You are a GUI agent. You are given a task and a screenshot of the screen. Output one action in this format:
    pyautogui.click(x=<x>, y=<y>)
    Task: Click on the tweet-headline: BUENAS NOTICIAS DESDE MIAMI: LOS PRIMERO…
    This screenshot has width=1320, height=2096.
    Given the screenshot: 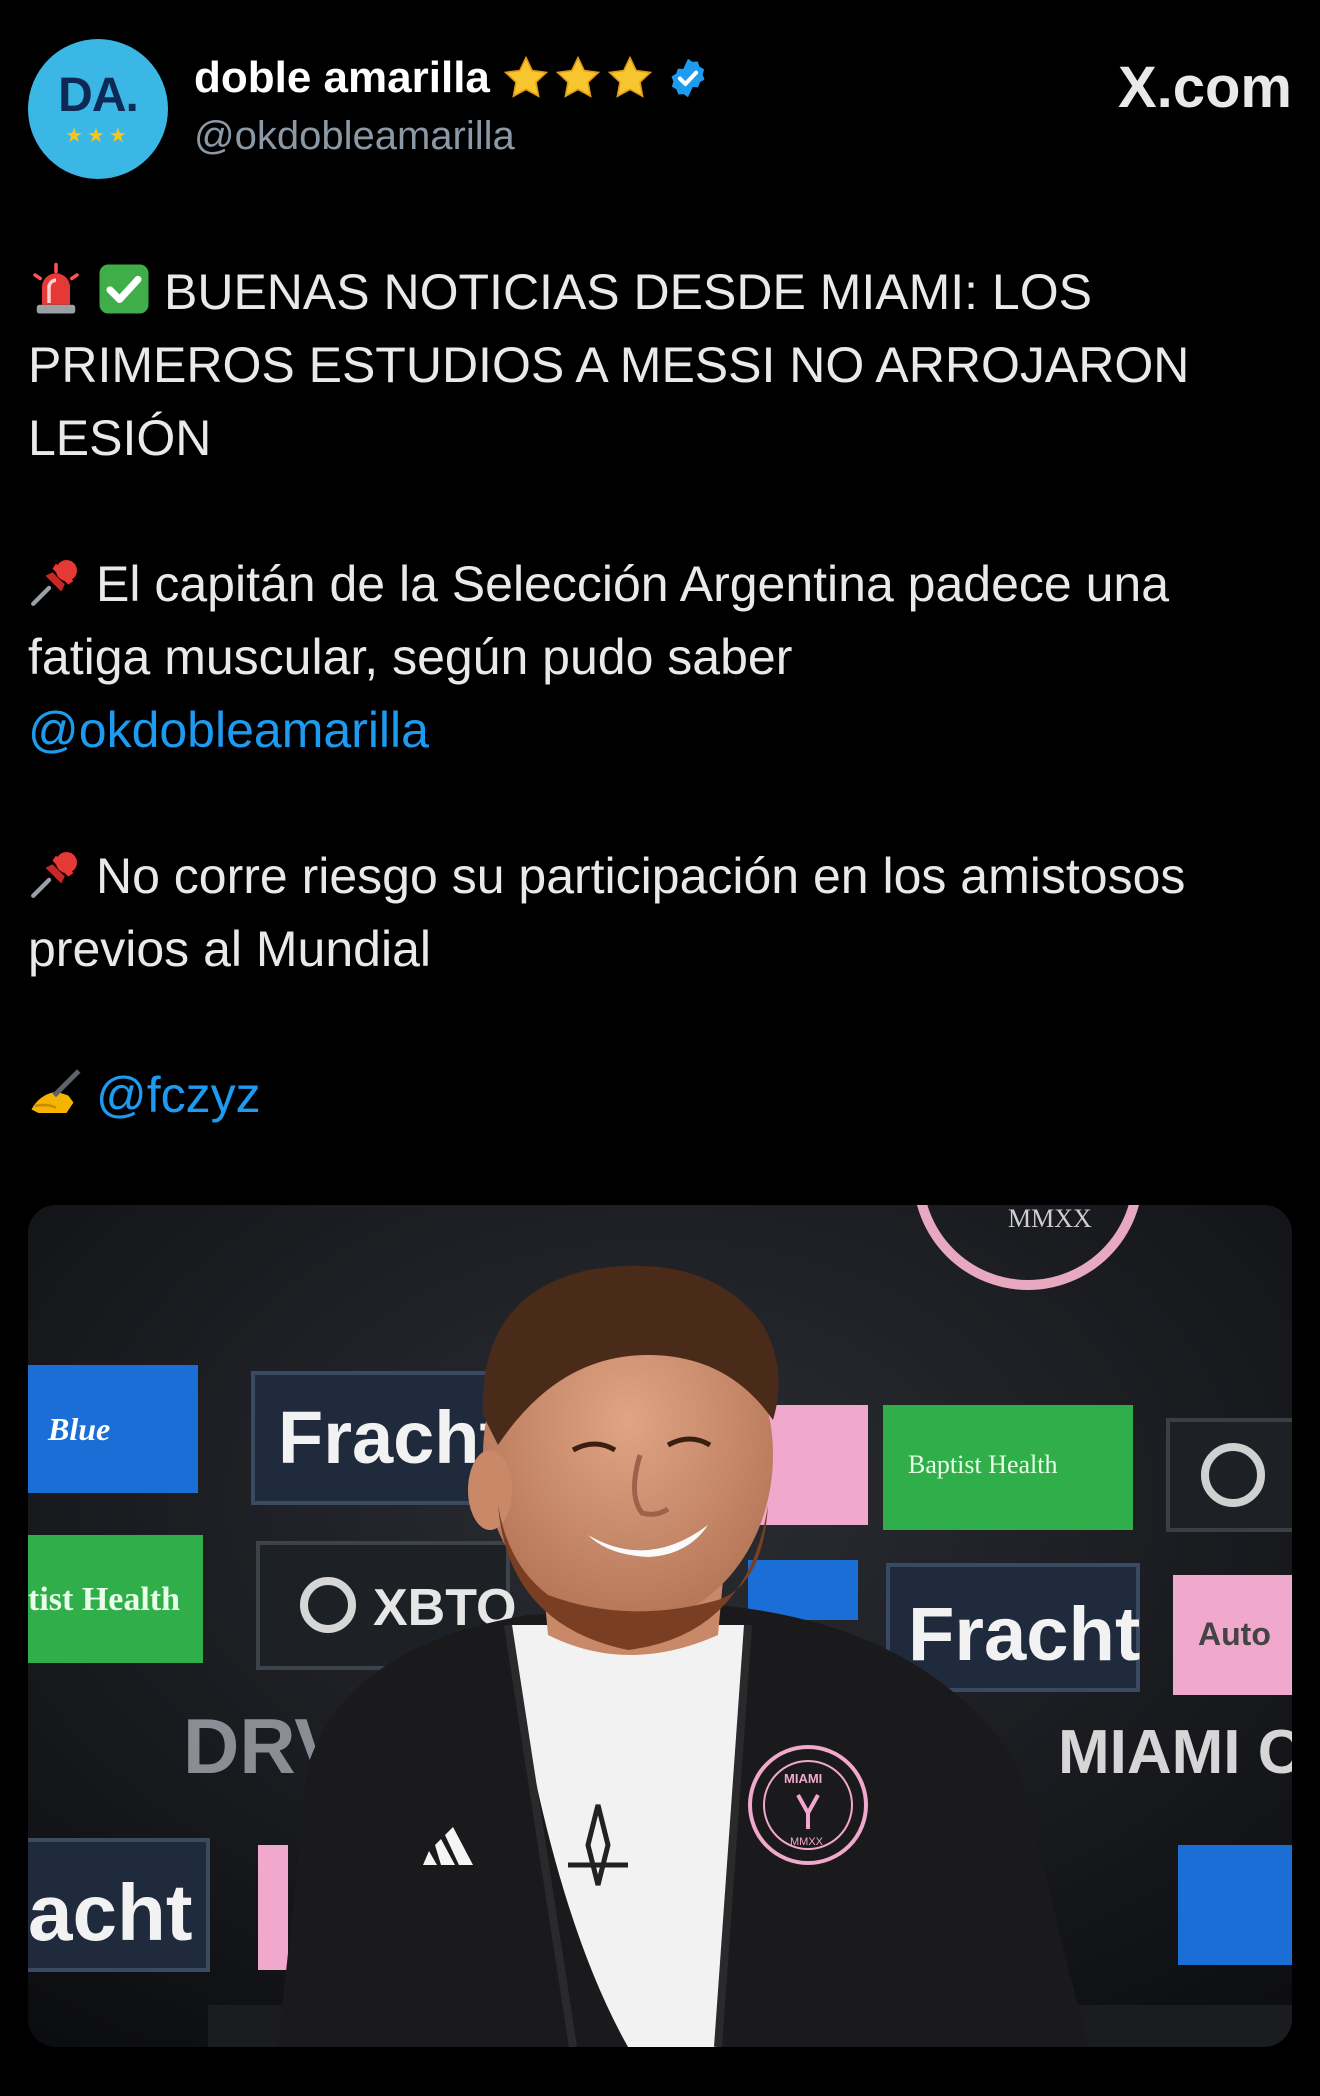 What is the action you would take?
    pyautogui.click(x=609, y=365)
    